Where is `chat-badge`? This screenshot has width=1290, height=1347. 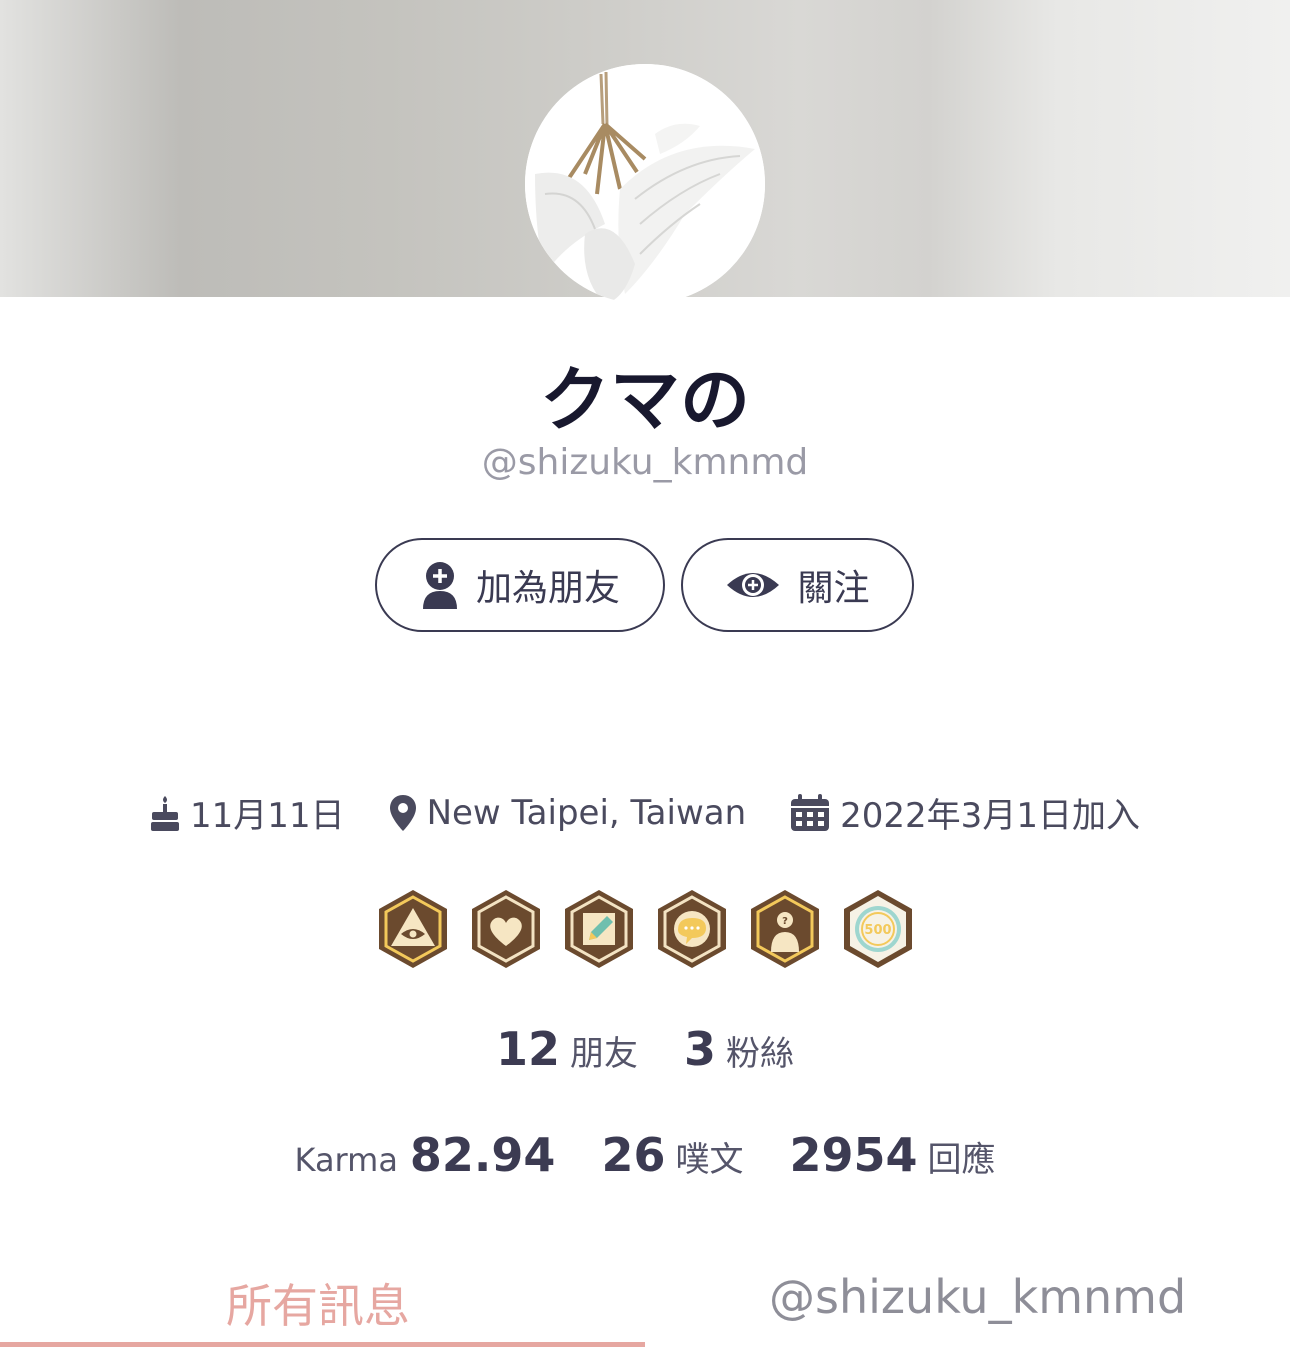
chat-badge is located at coordinates (692, 929).